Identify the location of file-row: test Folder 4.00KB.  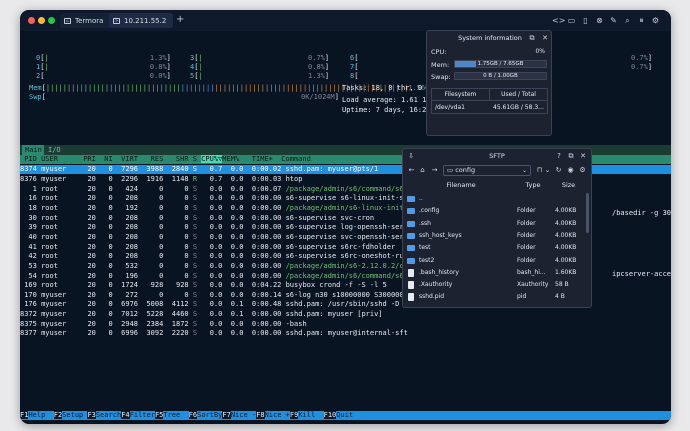
(497, 248).